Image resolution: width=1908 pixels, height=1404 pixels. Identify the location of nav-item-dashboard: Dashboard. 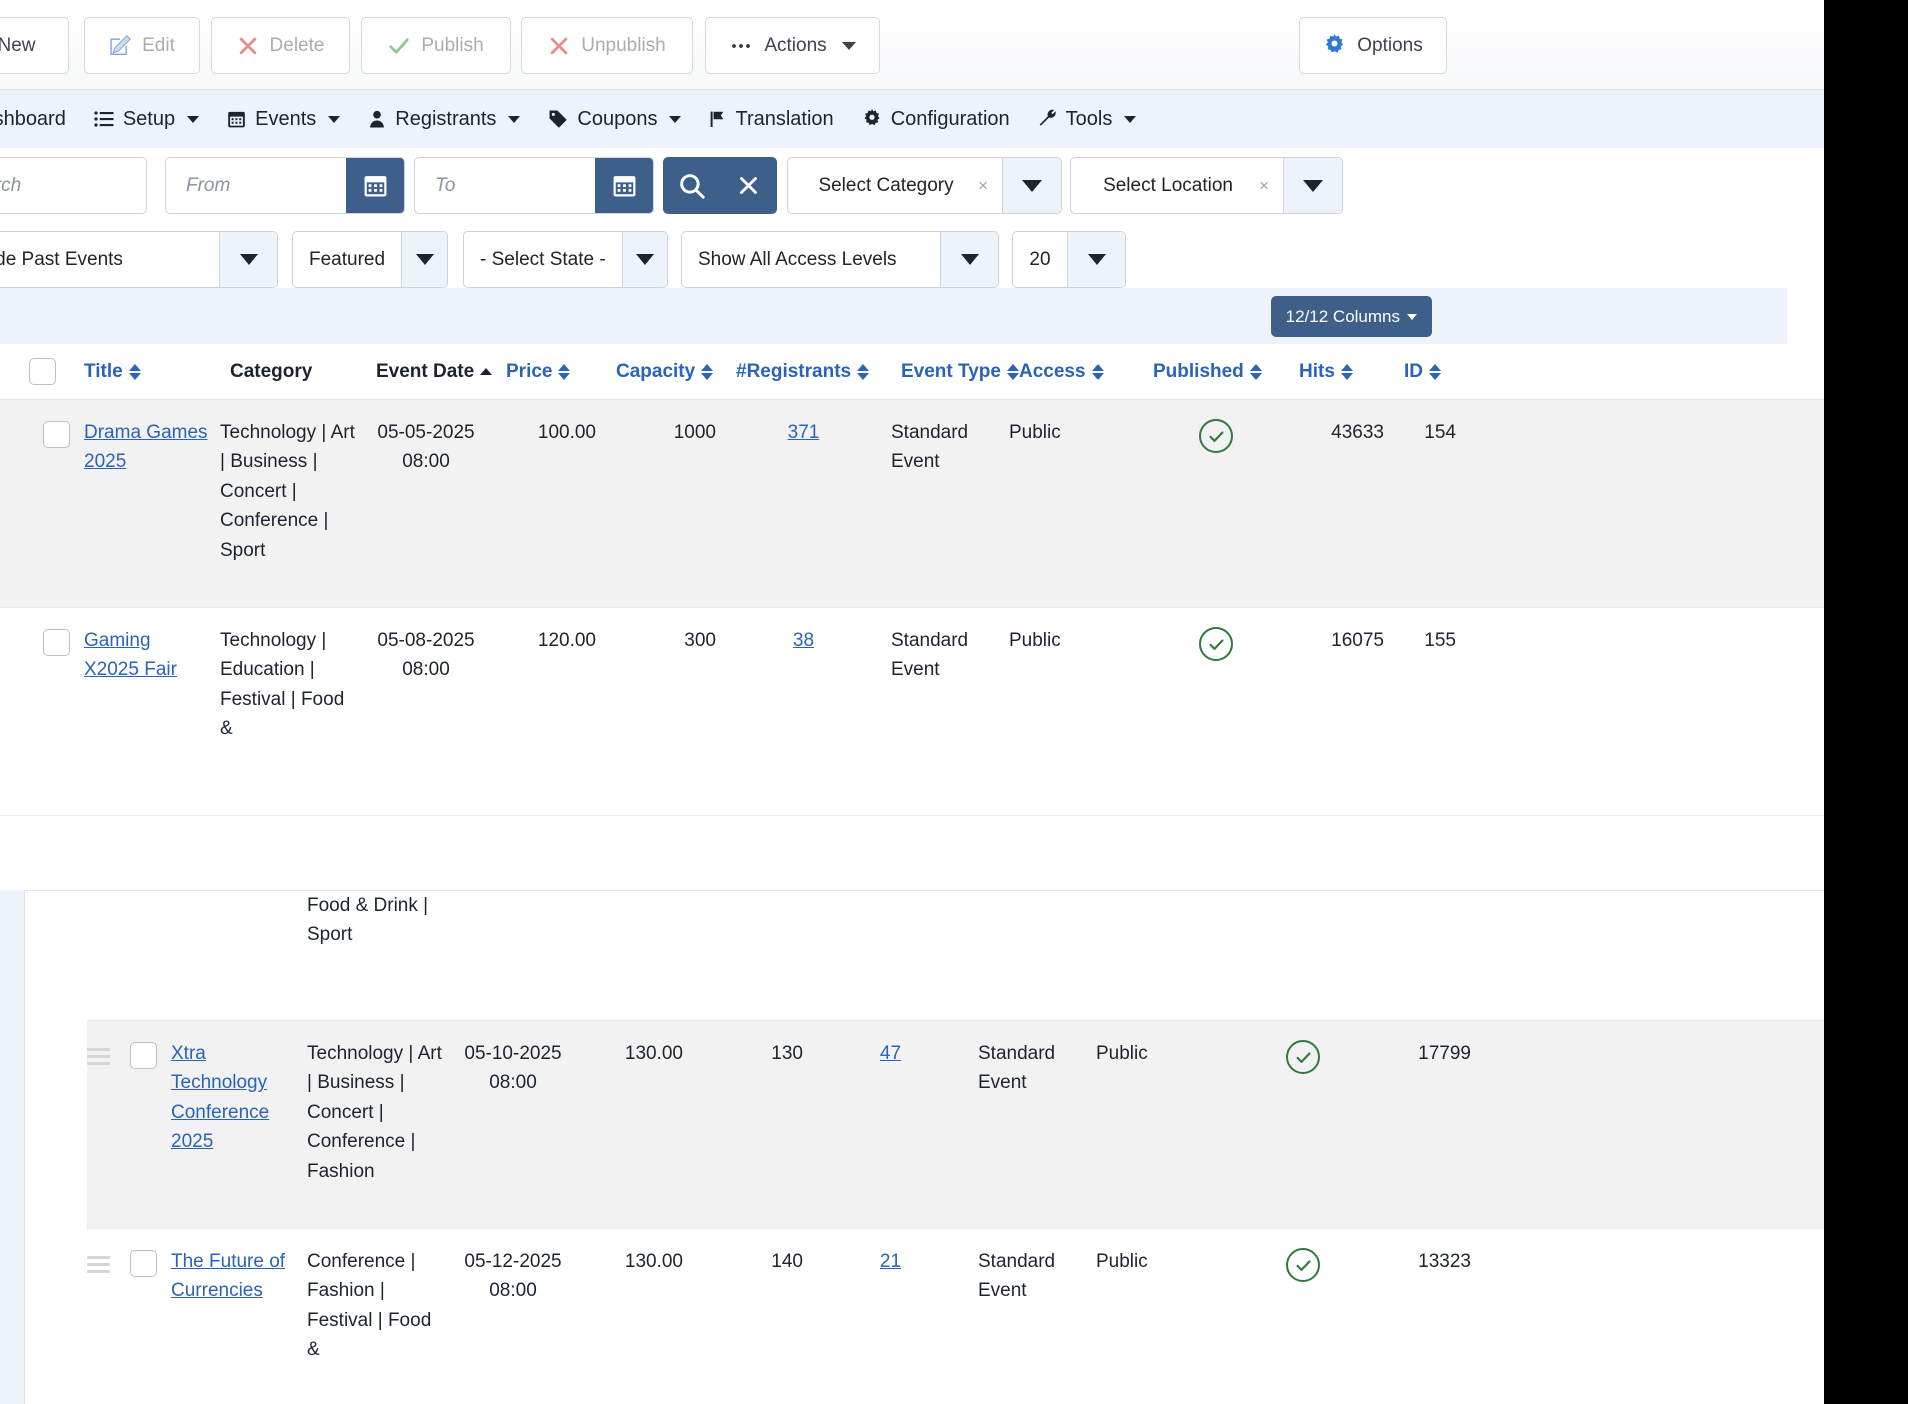
(40, 119).